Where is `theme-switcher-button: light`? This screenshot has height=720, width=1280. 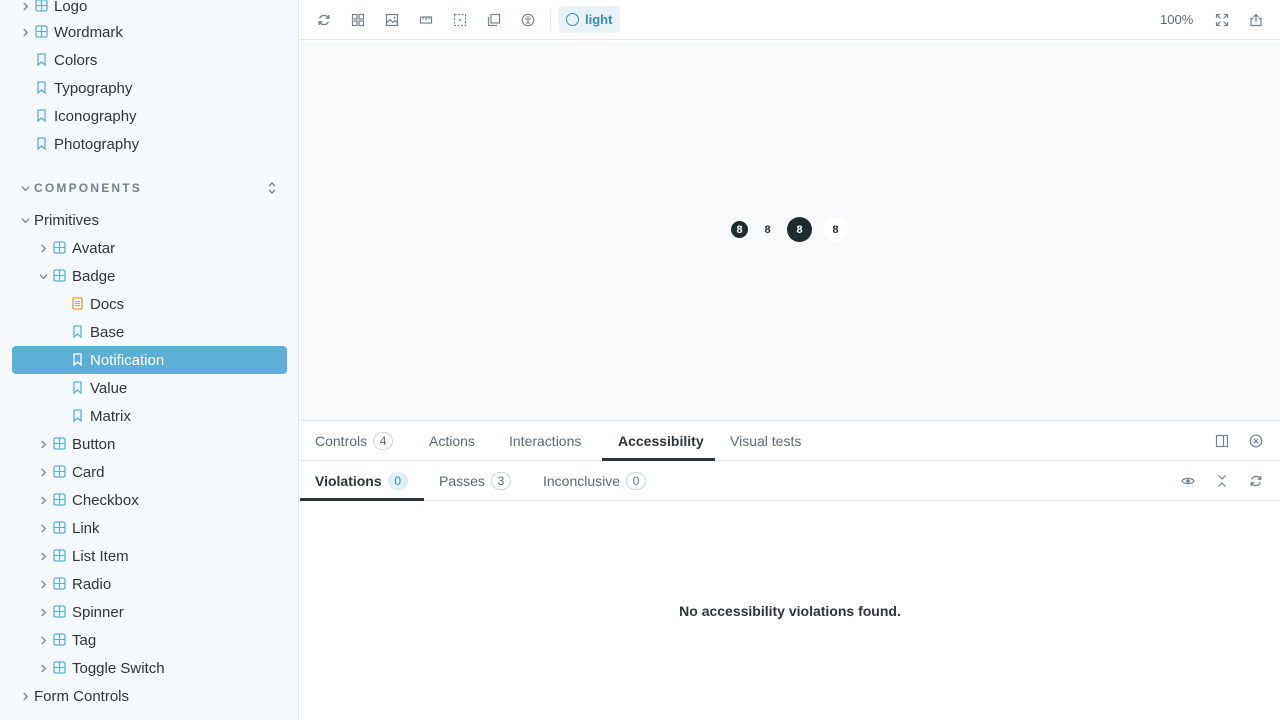
theme-switcher-button: light is located at coordinates (589, 19).